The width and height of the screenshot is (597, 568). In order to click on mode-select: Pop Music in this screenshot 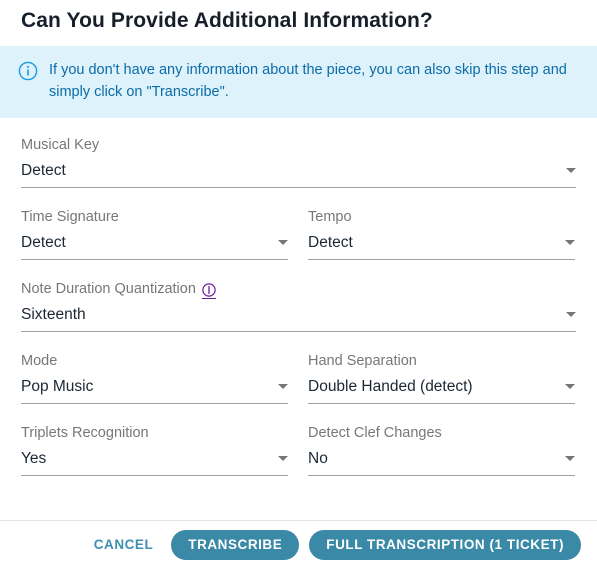, I will do `click(154, 390)`.